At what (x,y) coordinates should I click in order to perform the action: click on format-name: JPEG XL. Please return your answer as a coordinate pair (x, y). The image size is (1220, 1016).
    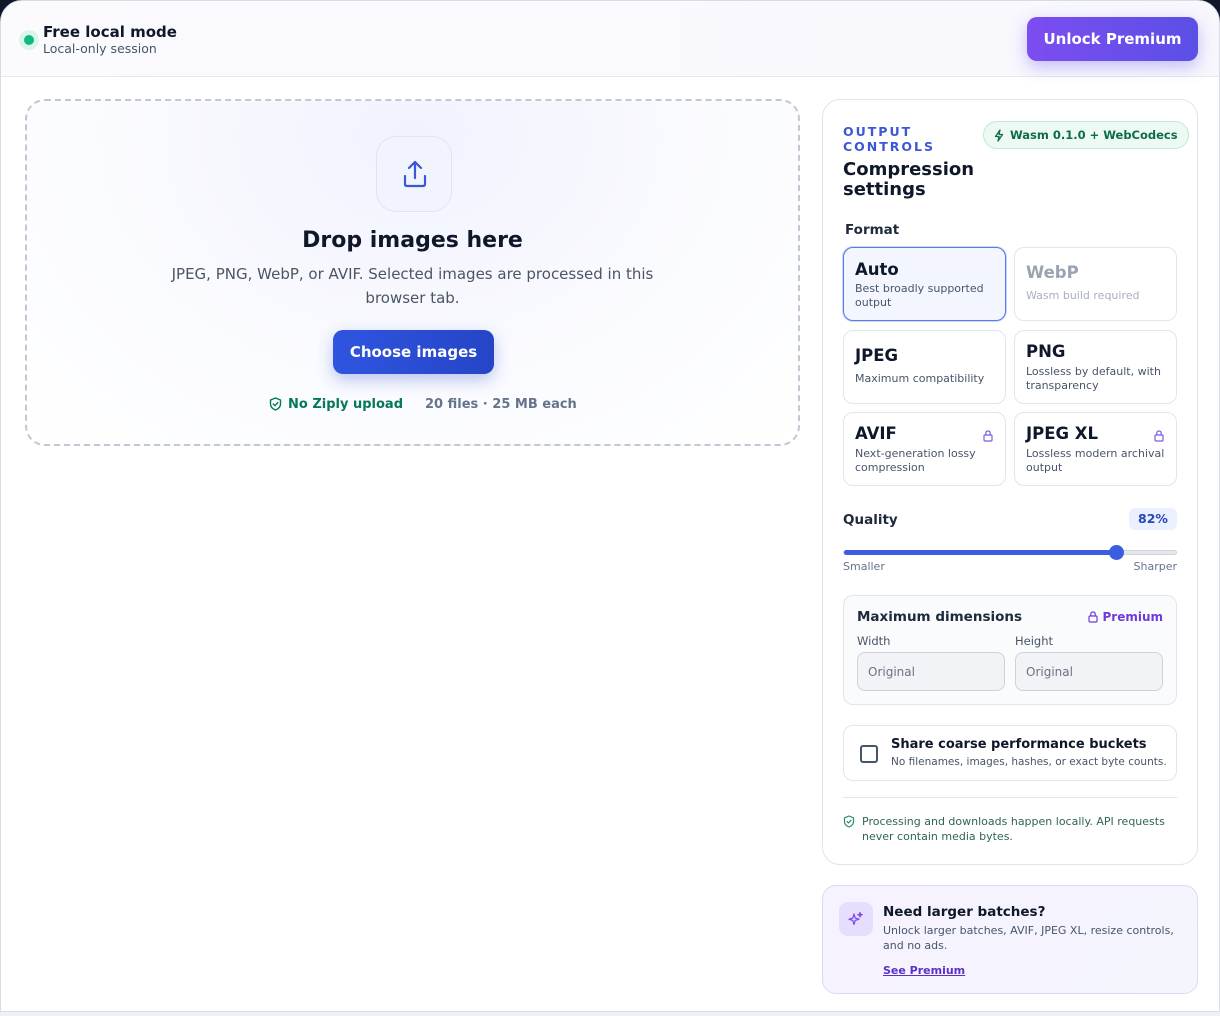
    Looking at the image, I should click on (1062, 433).